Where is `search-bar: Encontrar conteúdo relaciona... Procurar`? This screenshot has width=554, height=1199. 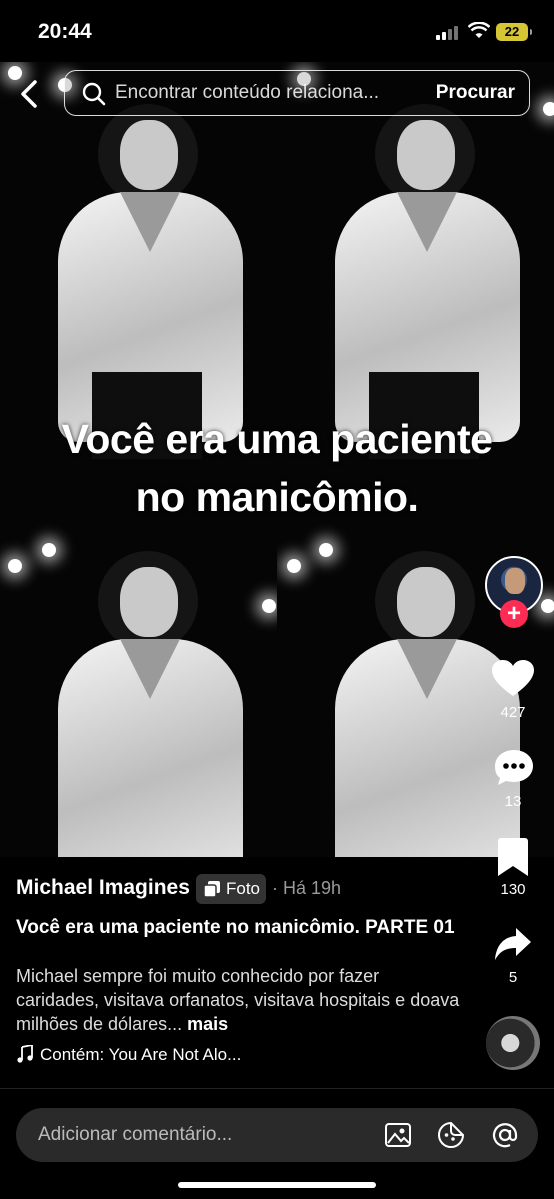 search-bar: Encontrar conteúdo relaciona... Procurar is located at coordinates (297, 93).